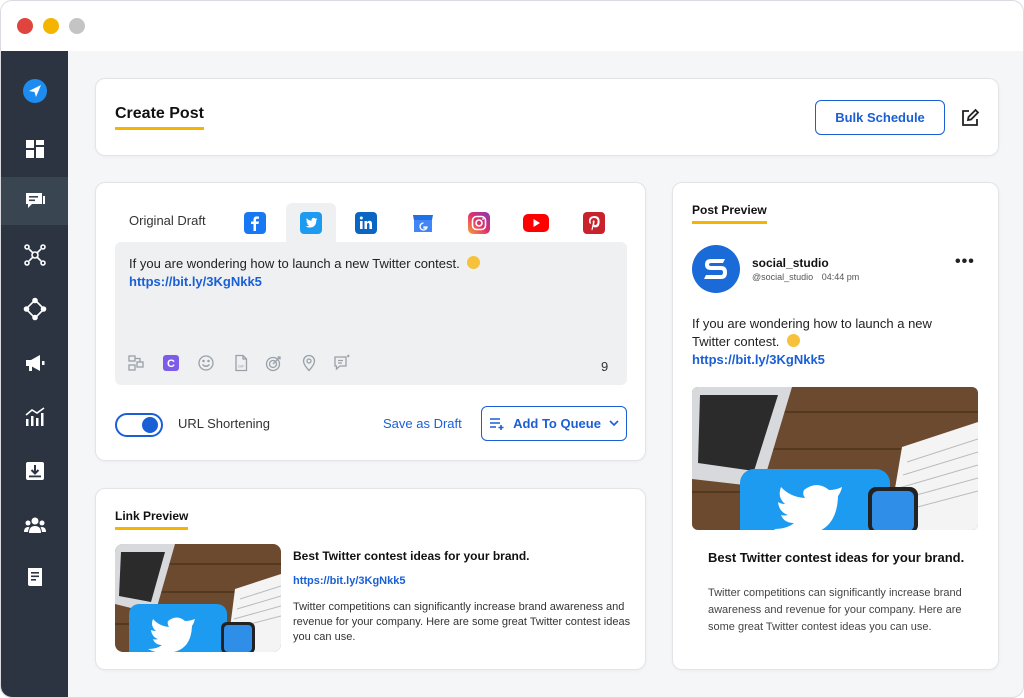 This screenshot has height=698, width=1024. What do you see at coordinates (342, 363) in the screenshot?
I see `comment-icon` at bounding box center [342, 363].